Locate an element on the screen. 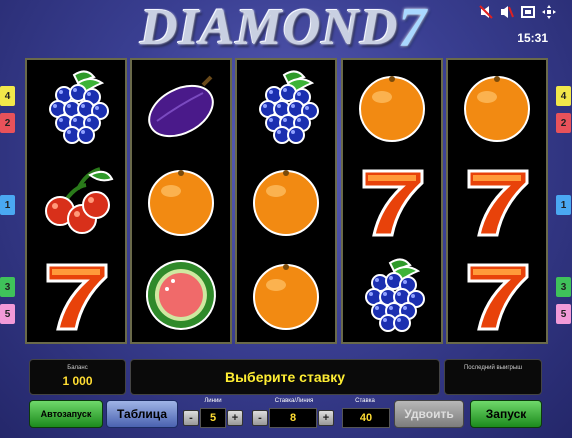  start-button: Запуск is located at coordinates (506, 414).